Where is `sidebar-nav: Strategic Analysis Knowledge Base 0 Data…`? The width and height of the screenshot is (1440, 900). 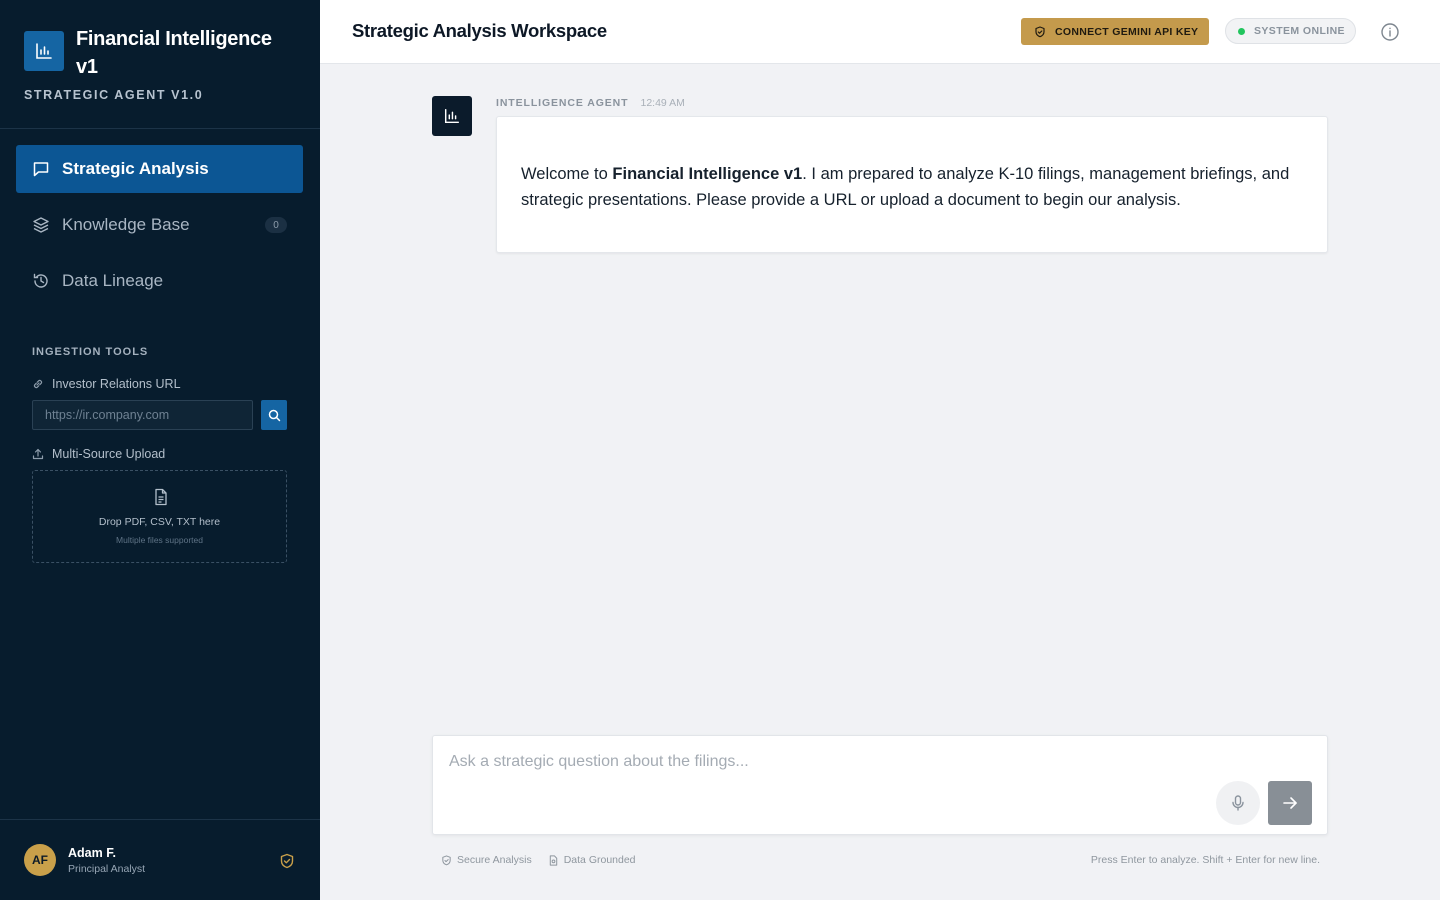 sidebar-nav: Strategic Analysis Knowledge Base 0 Data… is located at coordinates (159, 229).